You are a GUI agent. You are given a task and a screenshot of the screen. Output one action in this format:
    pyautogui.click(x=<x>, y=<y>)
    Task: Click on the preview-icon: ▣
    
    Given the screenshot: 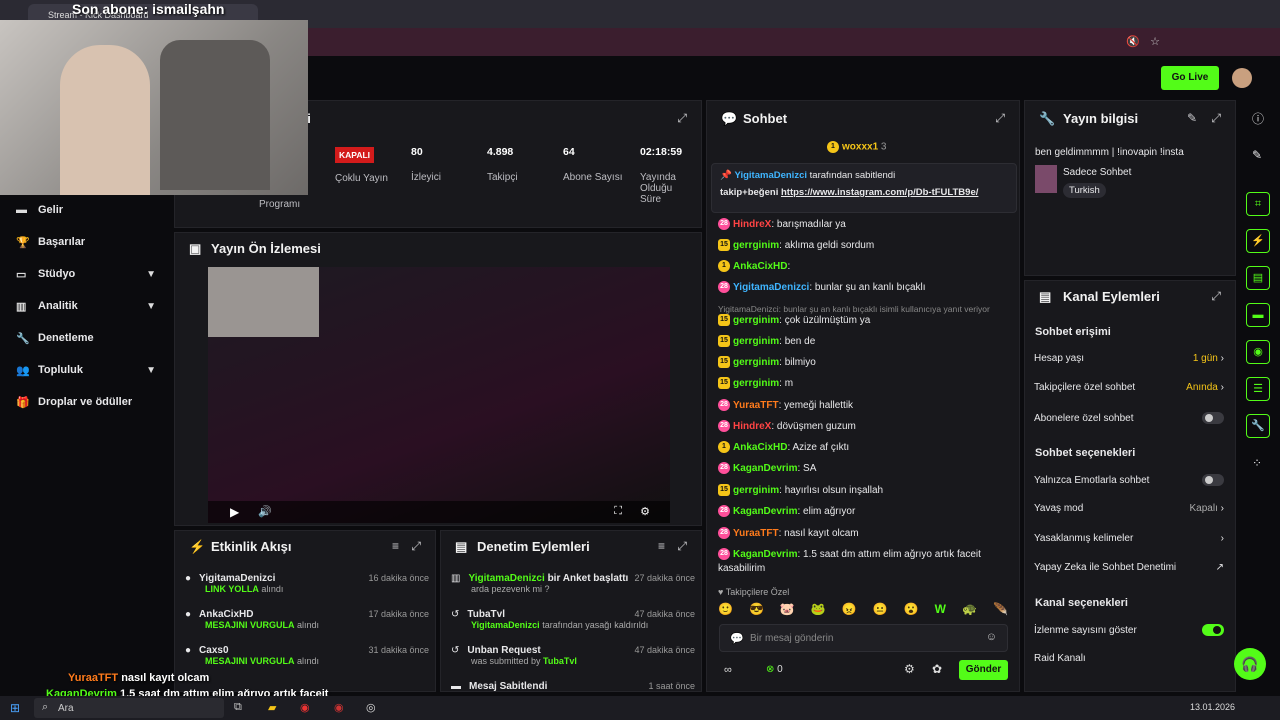 What is the action you would take?
    pyautogui.click(x=195, y=248)
    